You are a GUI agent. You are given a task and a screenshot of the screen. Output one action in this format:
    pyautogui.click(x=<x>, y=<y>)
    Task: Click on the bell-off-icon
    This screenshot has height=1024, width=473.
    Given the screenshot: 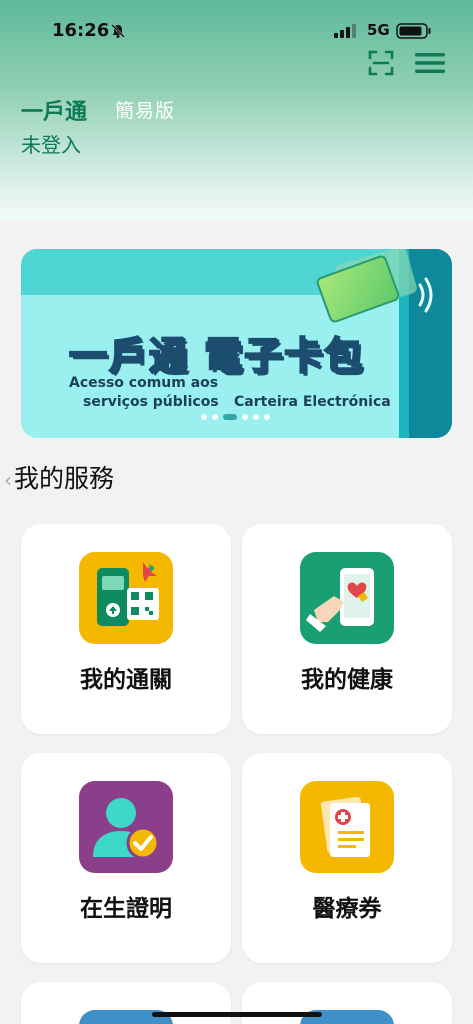 What is the action you would take?
    pyautogui.click(x=118, y=31)
    